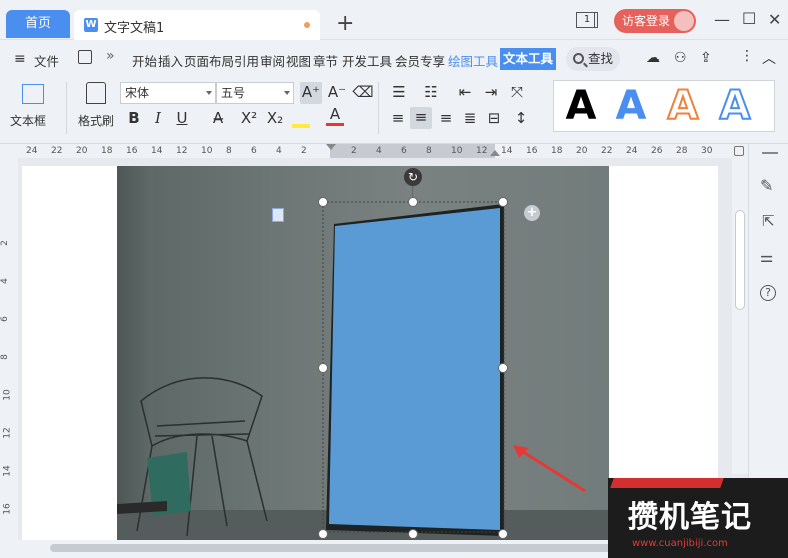  Describe the element at coordinates (774, 20) in the screenshot. I see `close-icon: ✕` at that location.